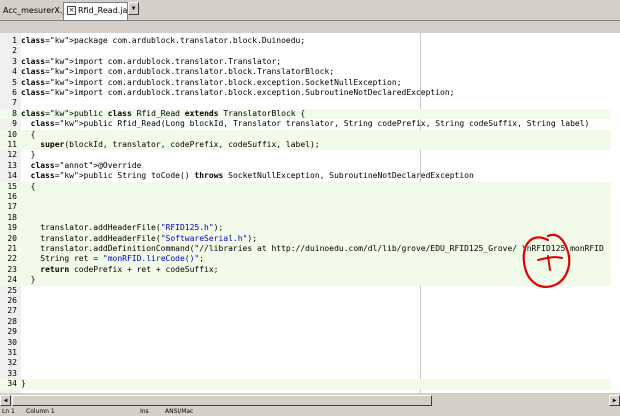  What do you see at coordinates (12, 155) in the screenshot?
I see `line-number: 12` at bounding box center [12, 155].